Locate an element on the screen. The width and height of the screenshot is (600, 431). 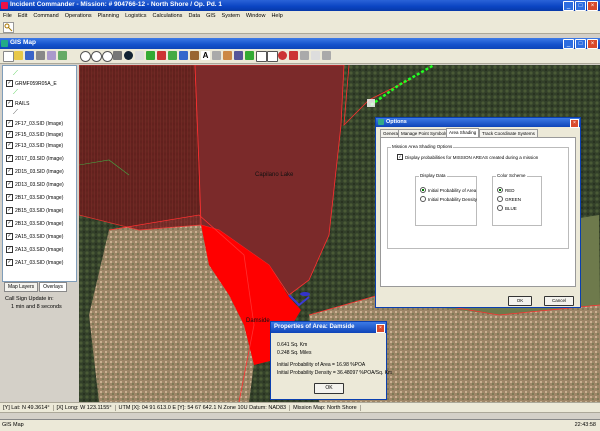
key-icon is located at coordinates (8, 27).